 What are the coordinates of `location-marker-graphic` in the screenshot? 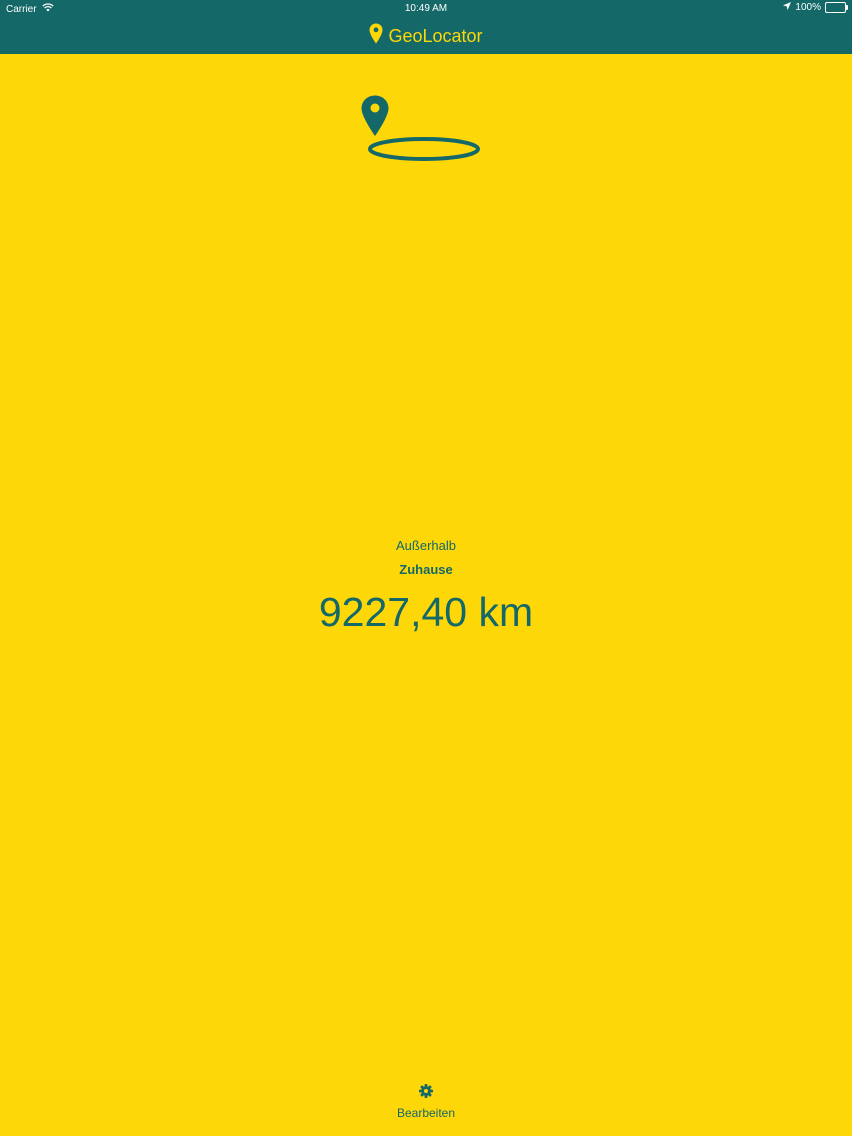 It's located at (422, 132).